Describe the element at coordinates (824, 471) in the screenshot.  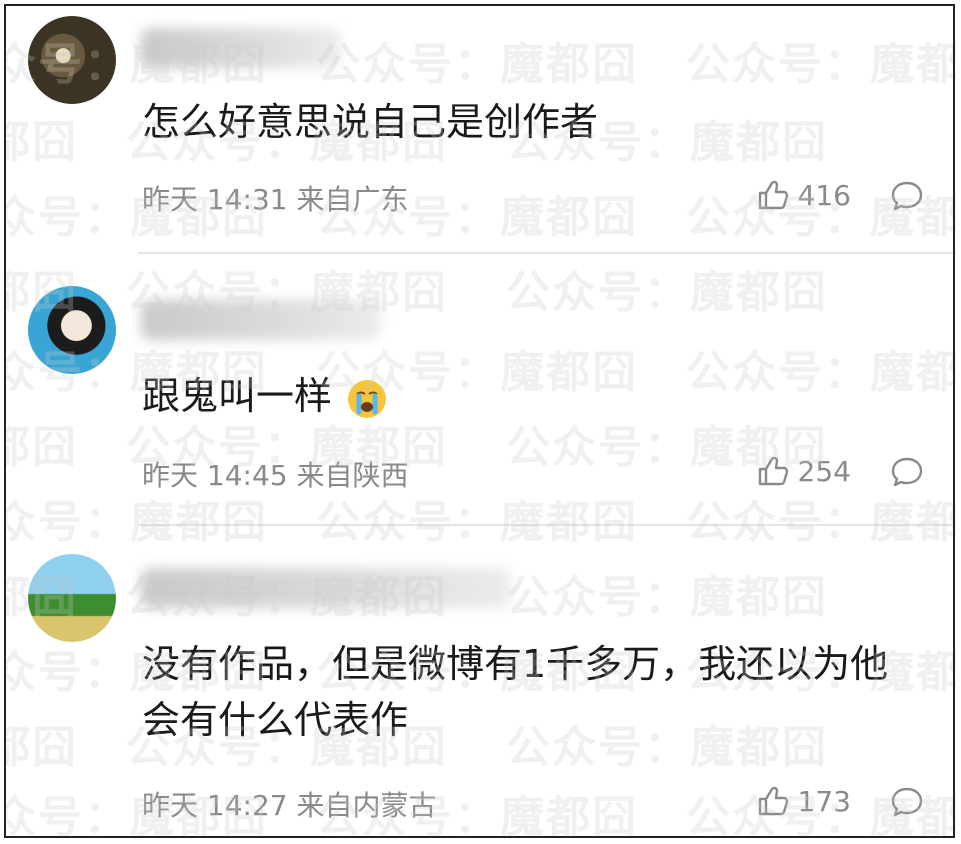
I see `like-count: 254` at that location.